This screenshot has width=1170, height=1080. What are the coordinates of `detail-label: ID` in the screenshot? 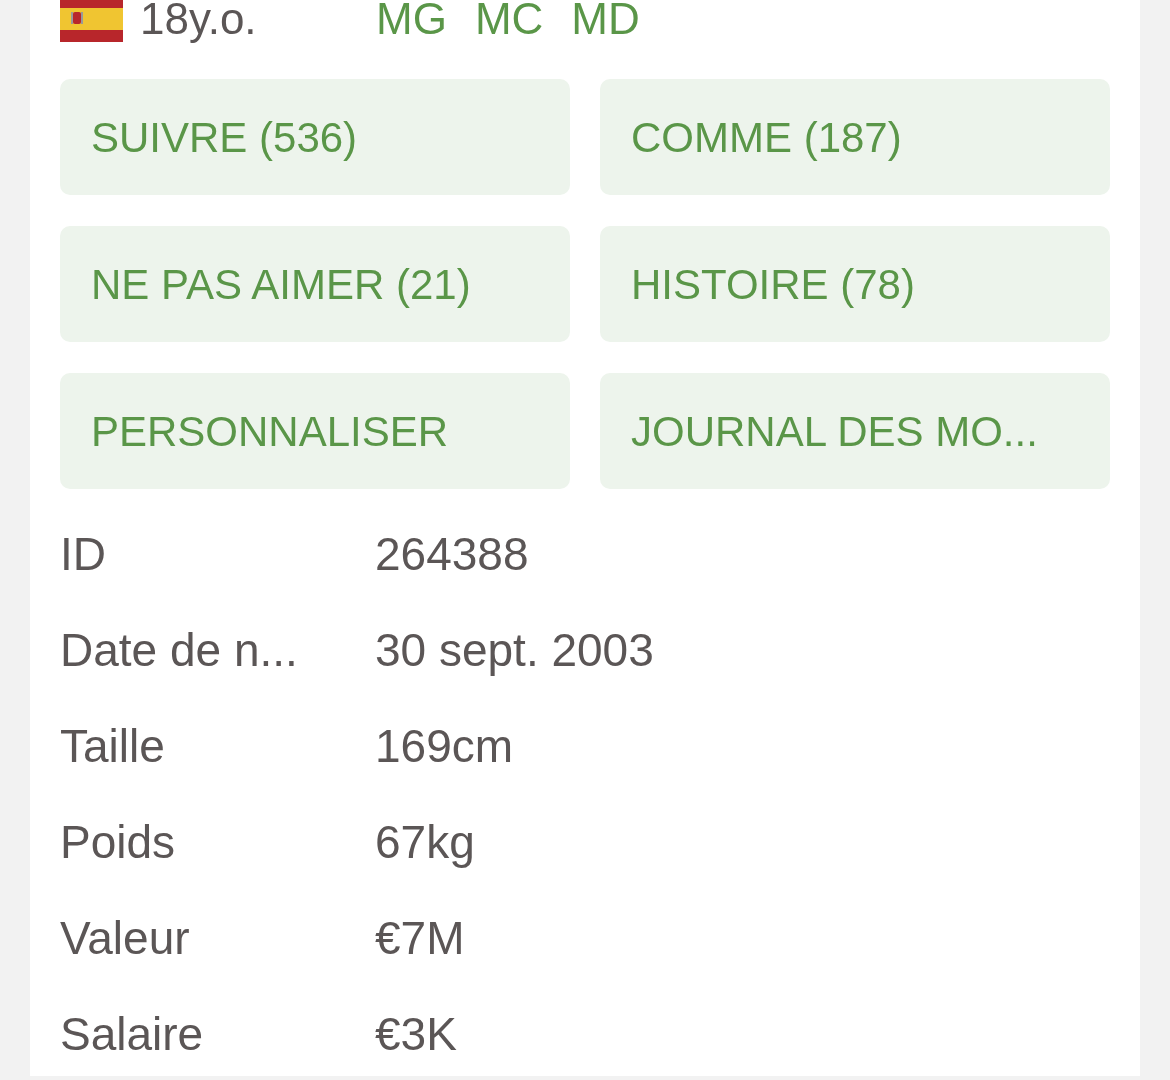 It's located at (83, 554).